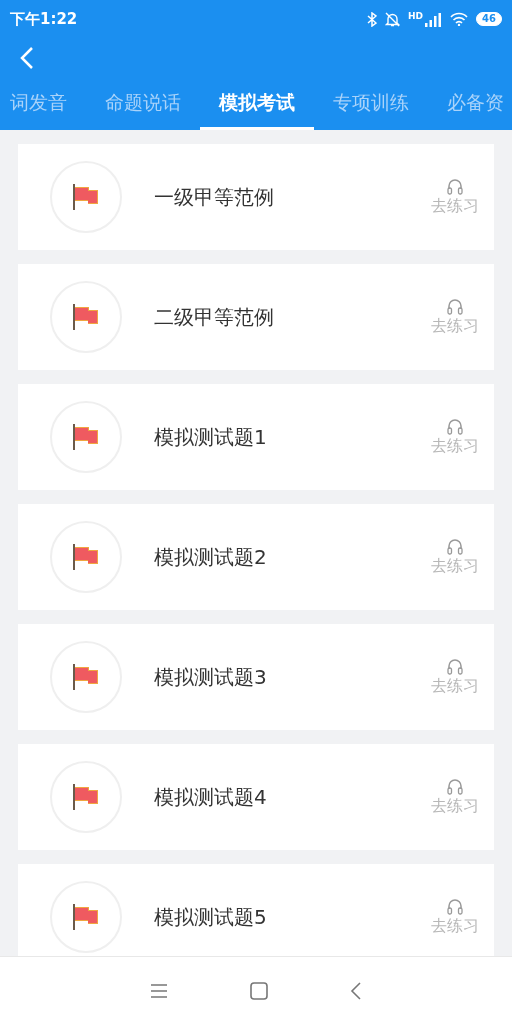 Image resolution: width=512 pixels, height=1024 pixels. I want to click on exam-title: 模拟测试题5, so click(211, 917).